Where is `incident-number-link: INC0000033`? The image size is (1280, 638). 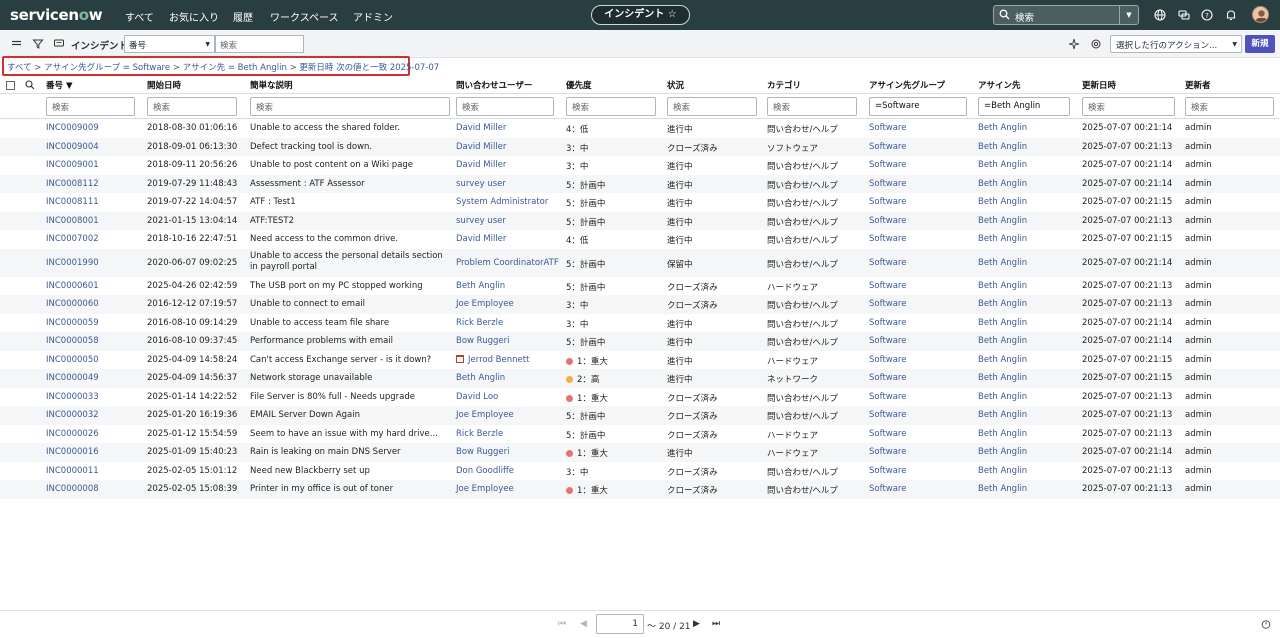
incident-number-link: INC0000033 is located at coordinates (72, 397).